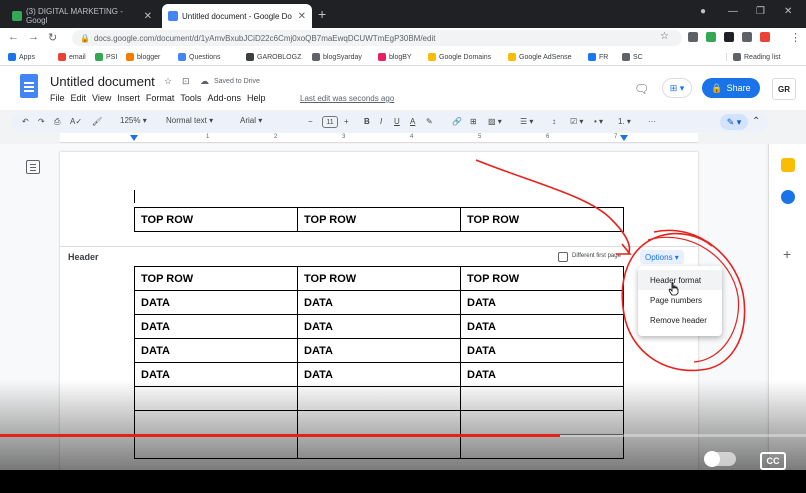 Image resolution: width=806 pixels, height=493 pixels. I want to click on bookmark-apps: Apps, so click(21, 57).